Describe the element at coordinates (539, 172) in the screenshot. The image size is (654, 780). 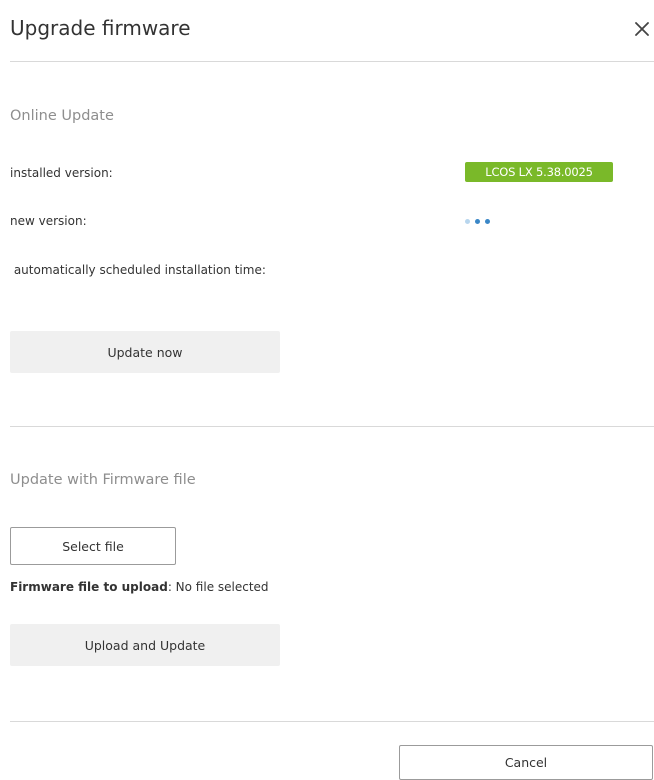
I see `installed-version-badge: LCOS LX 5.38.0025` at that location.